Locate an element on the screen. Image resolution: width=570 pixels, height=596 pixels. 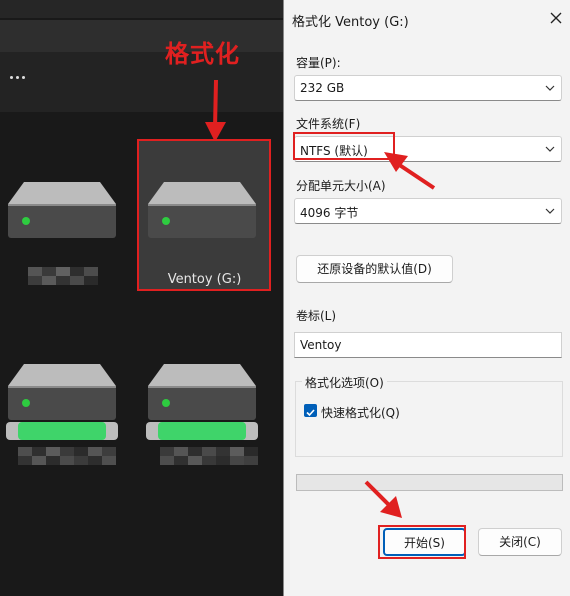
address-bar is located at coordinates (141, 36).